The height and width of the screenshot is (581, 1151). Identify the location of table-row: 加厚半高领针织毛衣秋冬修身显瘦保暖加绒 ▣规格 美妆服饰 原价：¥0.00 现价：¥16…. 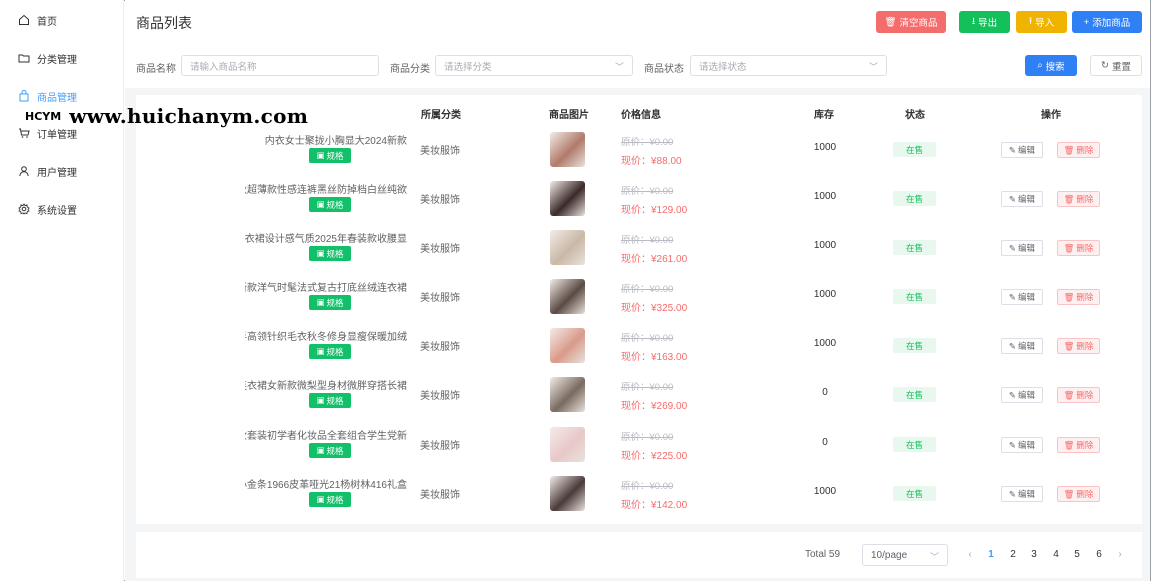
(637, 352).